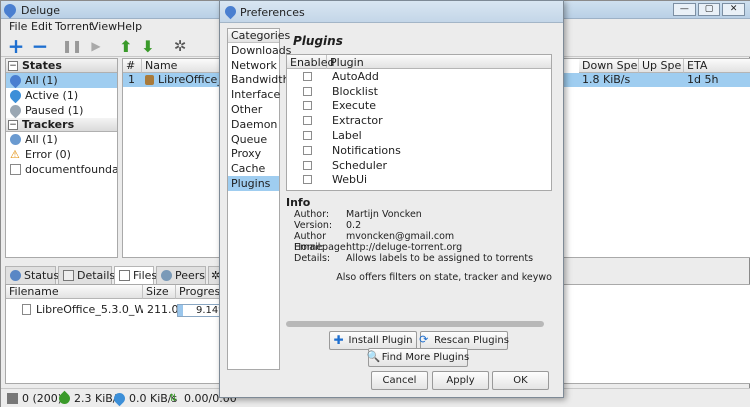 The height and width of the screenshot is (407, 750). I want to click on torrent-down-speed: 1.8 KiB/s, so click(606, 79).